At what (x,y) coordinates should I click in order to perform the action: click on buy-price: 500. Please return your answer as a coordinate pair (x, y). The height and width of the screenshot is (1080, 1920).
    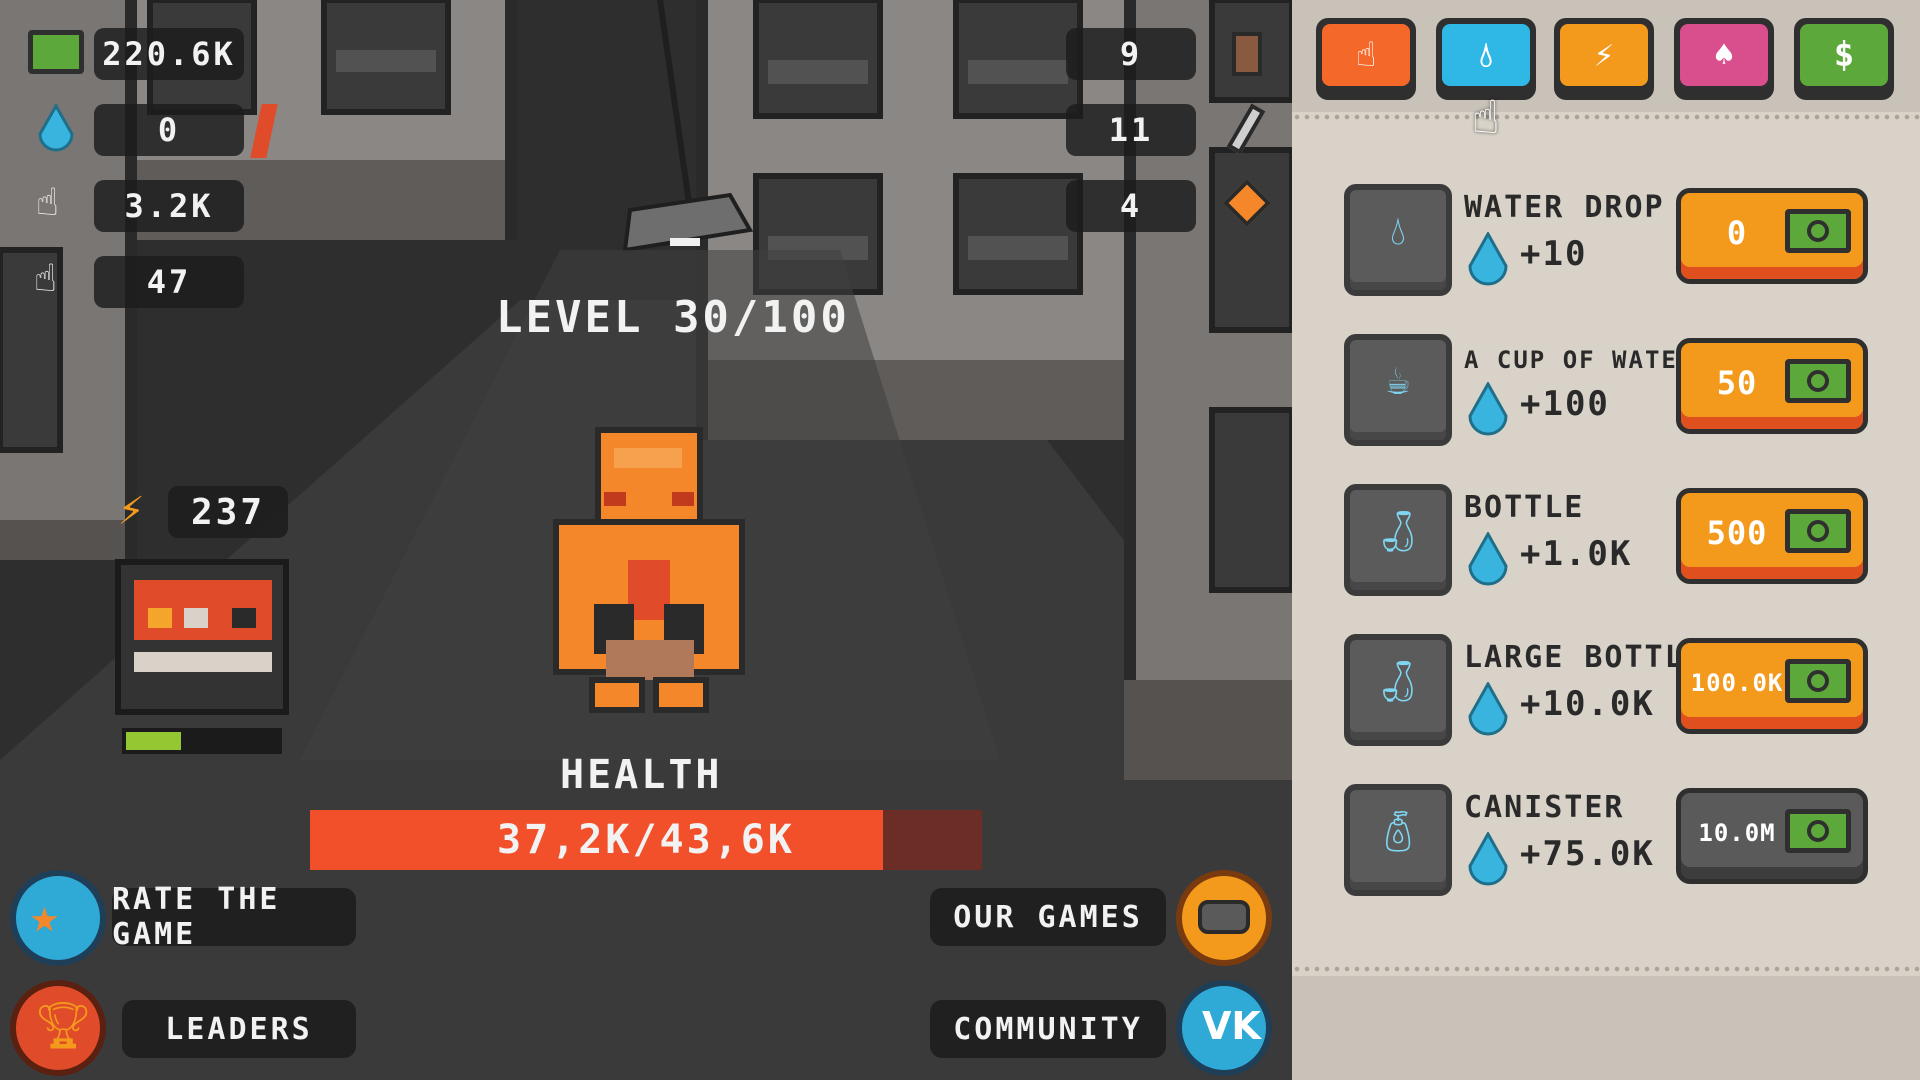
    Looking at the image, I should click on (1737, 533).